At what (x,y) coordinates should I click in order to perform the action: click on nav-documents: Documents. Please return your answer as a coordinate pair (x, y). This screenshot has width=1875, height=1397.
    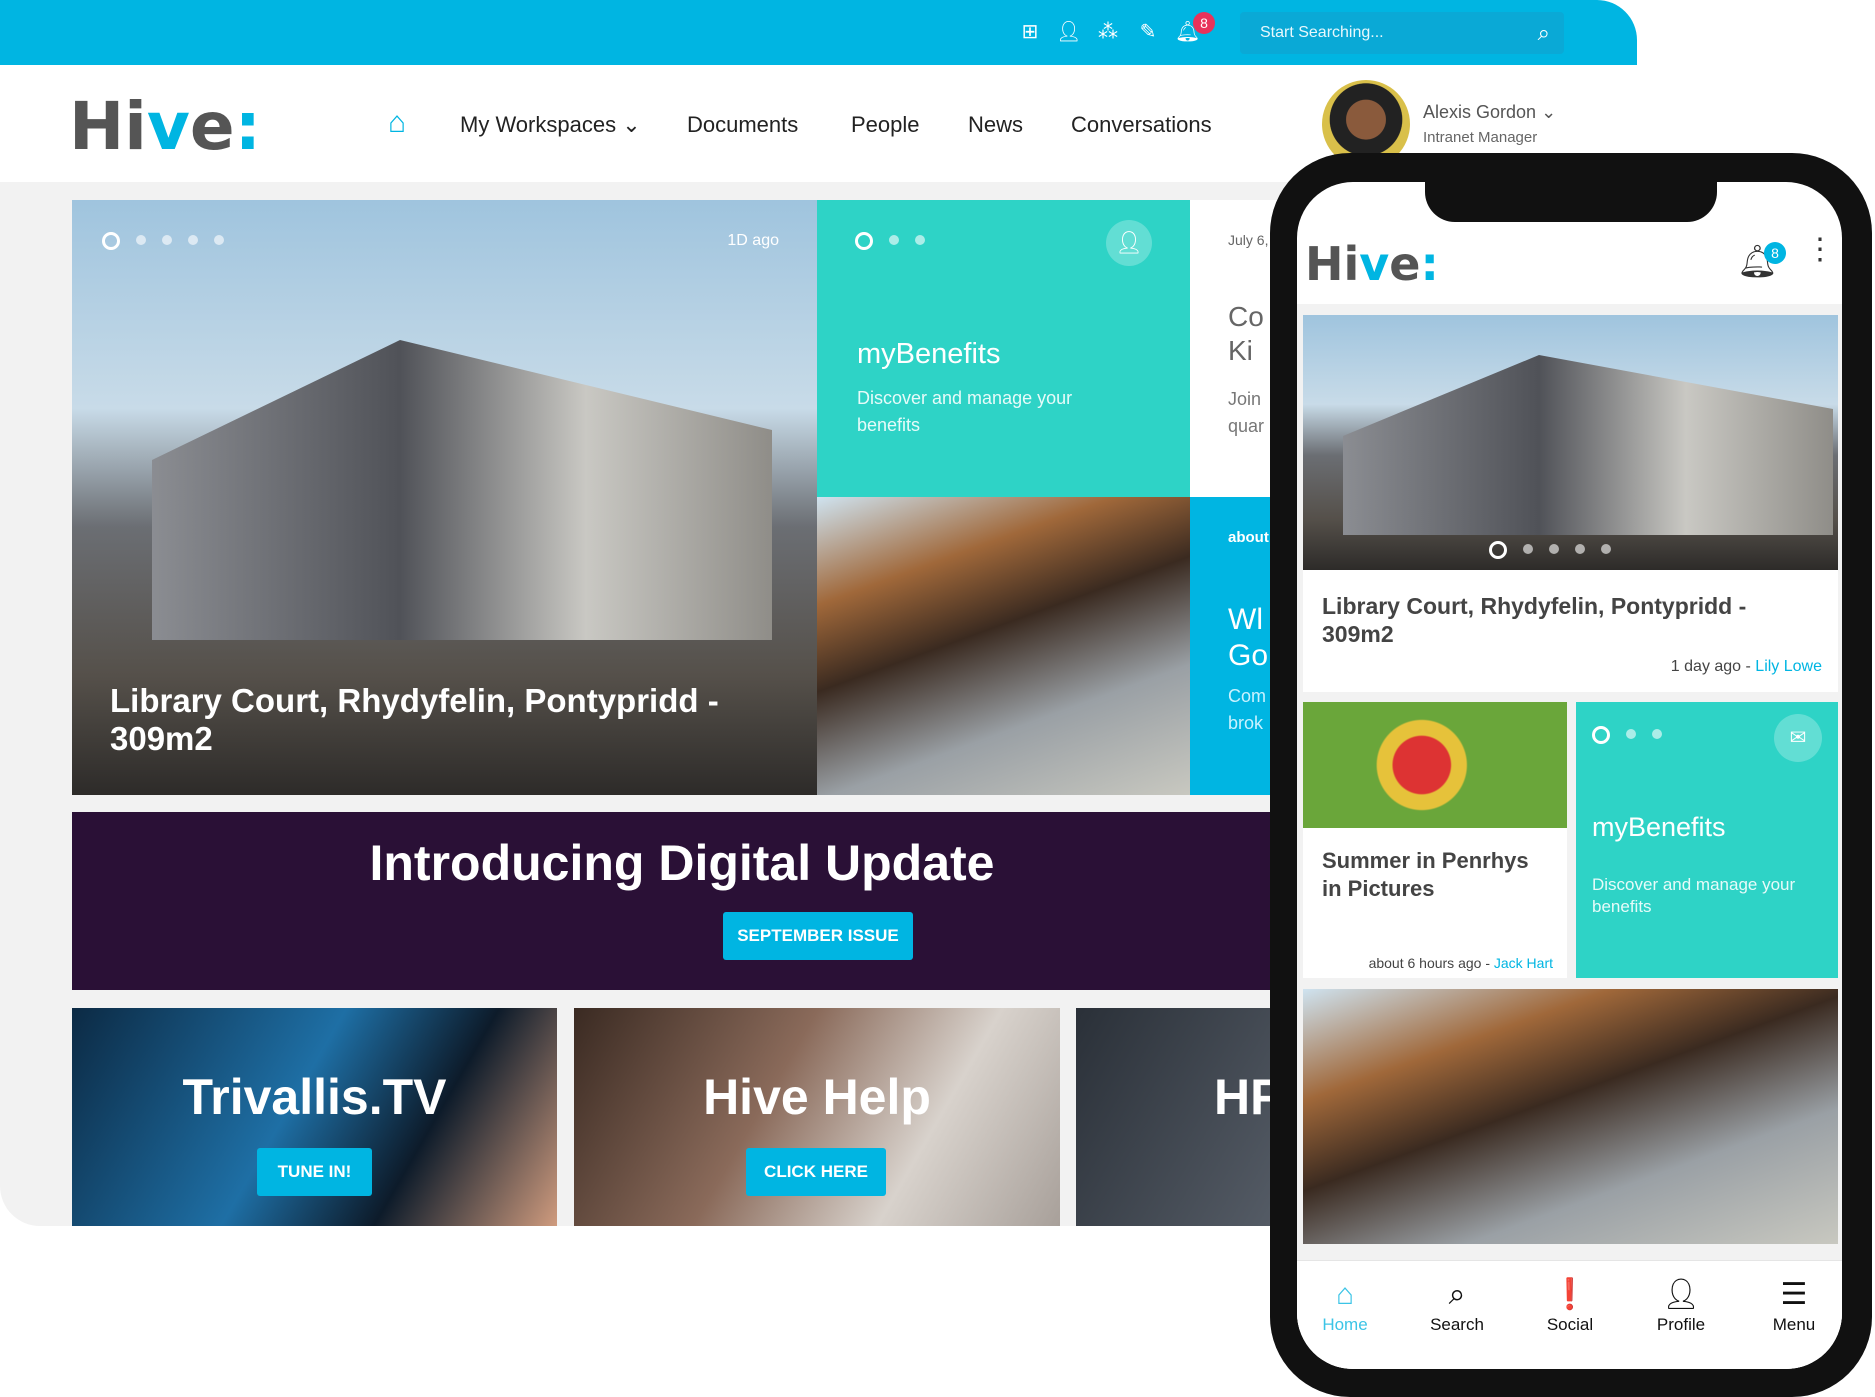
    Looking at the image, I should click on (742, 125).